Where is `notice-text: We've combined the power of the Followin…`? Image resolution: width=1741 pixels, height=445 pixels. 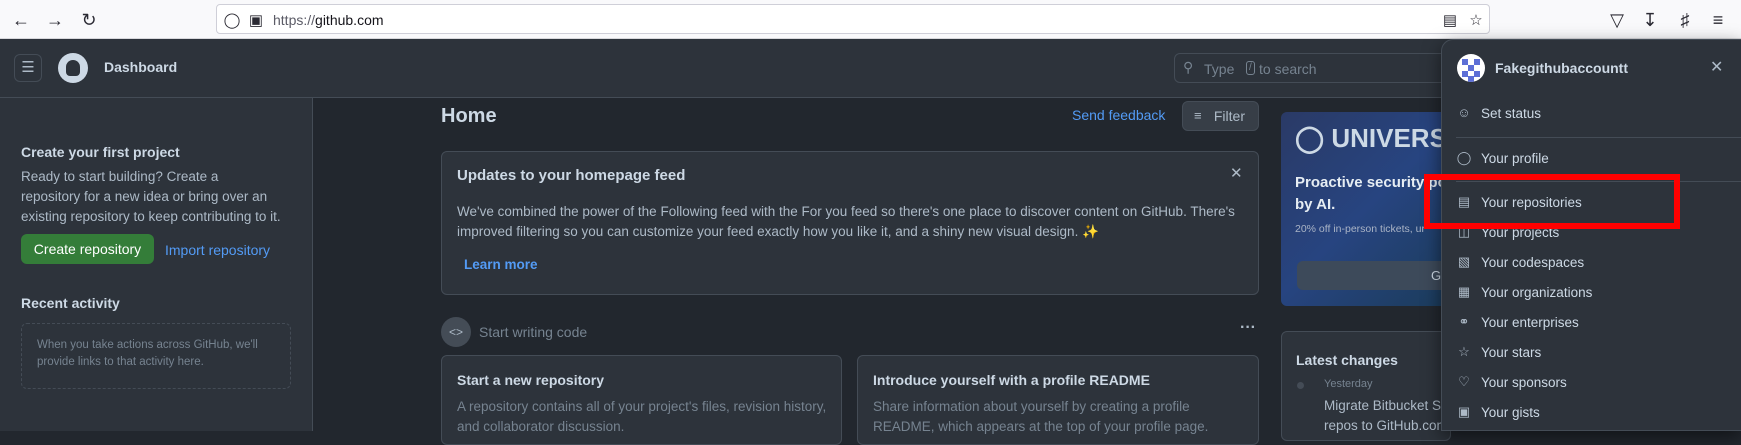
notice-text: We've combined the power of the Followin… is located at coordinates (846, 221).